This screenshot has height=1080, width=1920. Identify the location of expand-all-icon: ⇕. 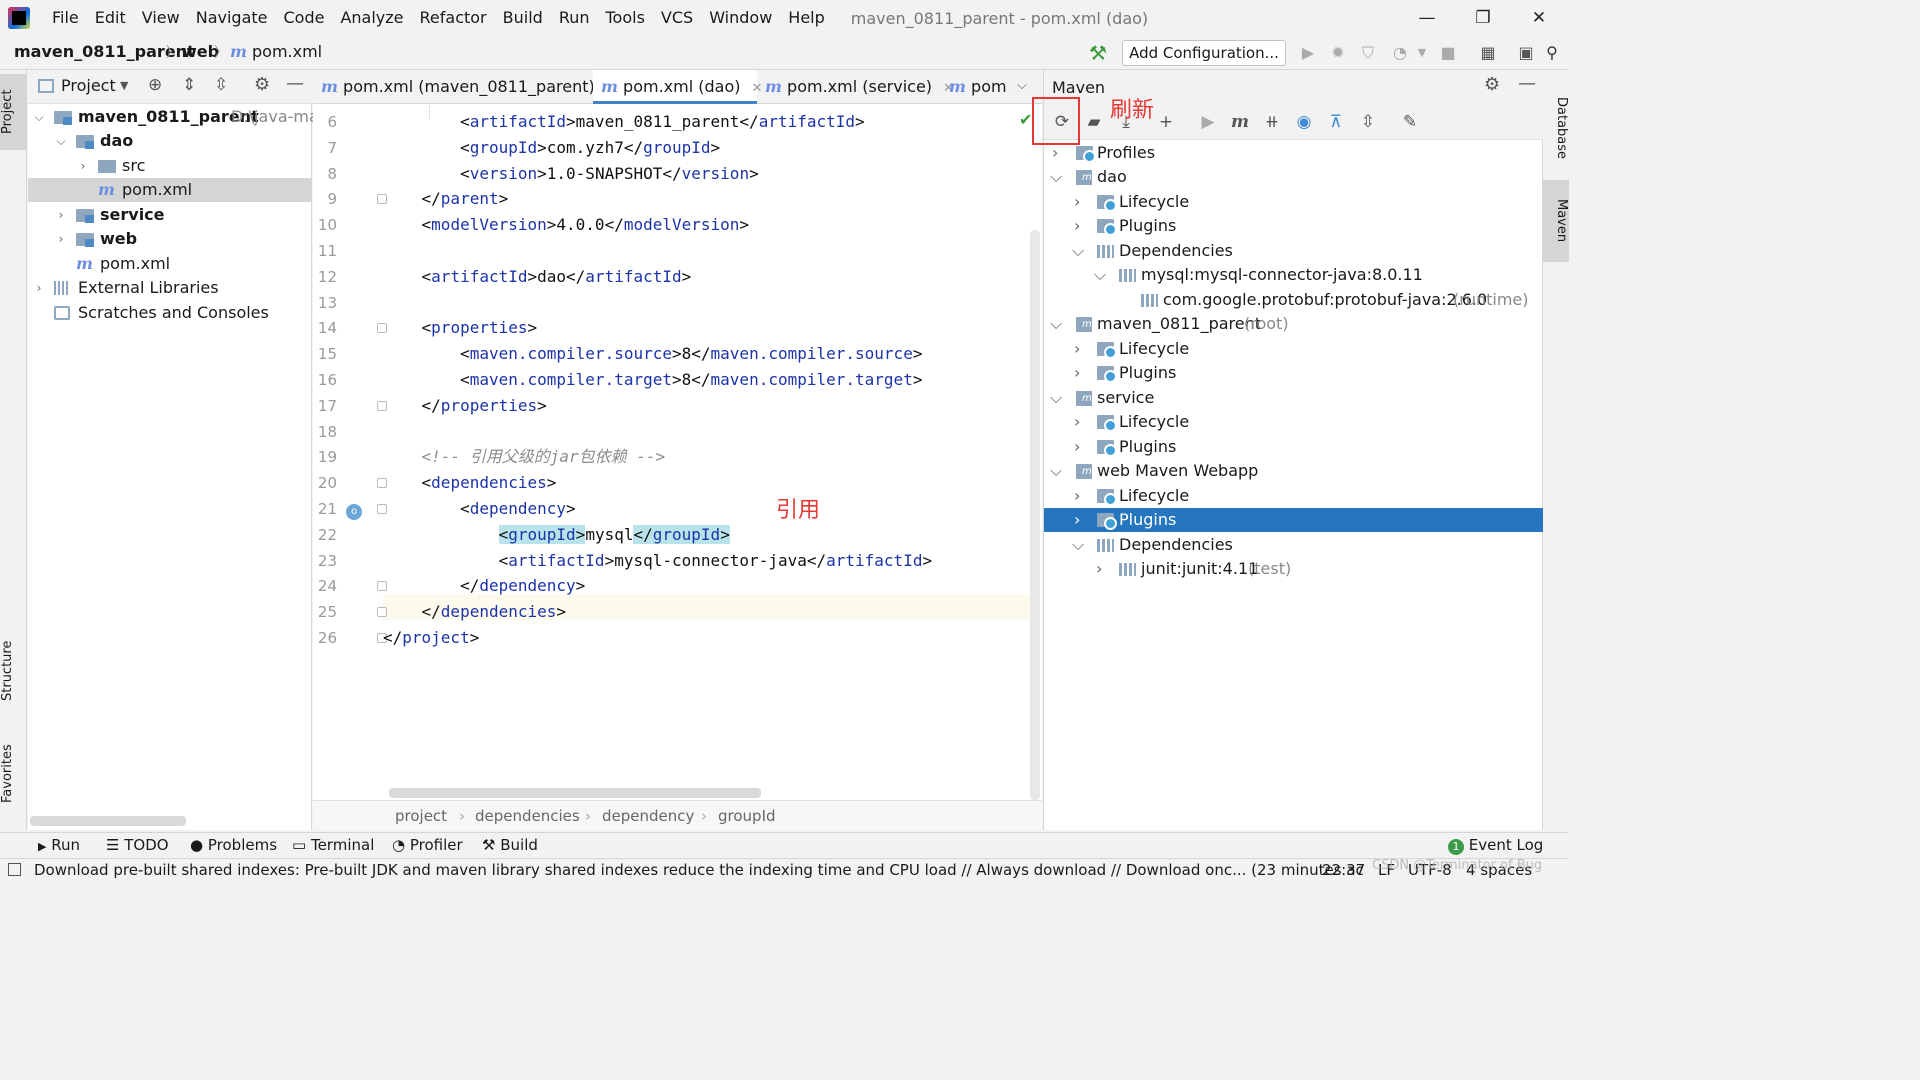
(189, 85).